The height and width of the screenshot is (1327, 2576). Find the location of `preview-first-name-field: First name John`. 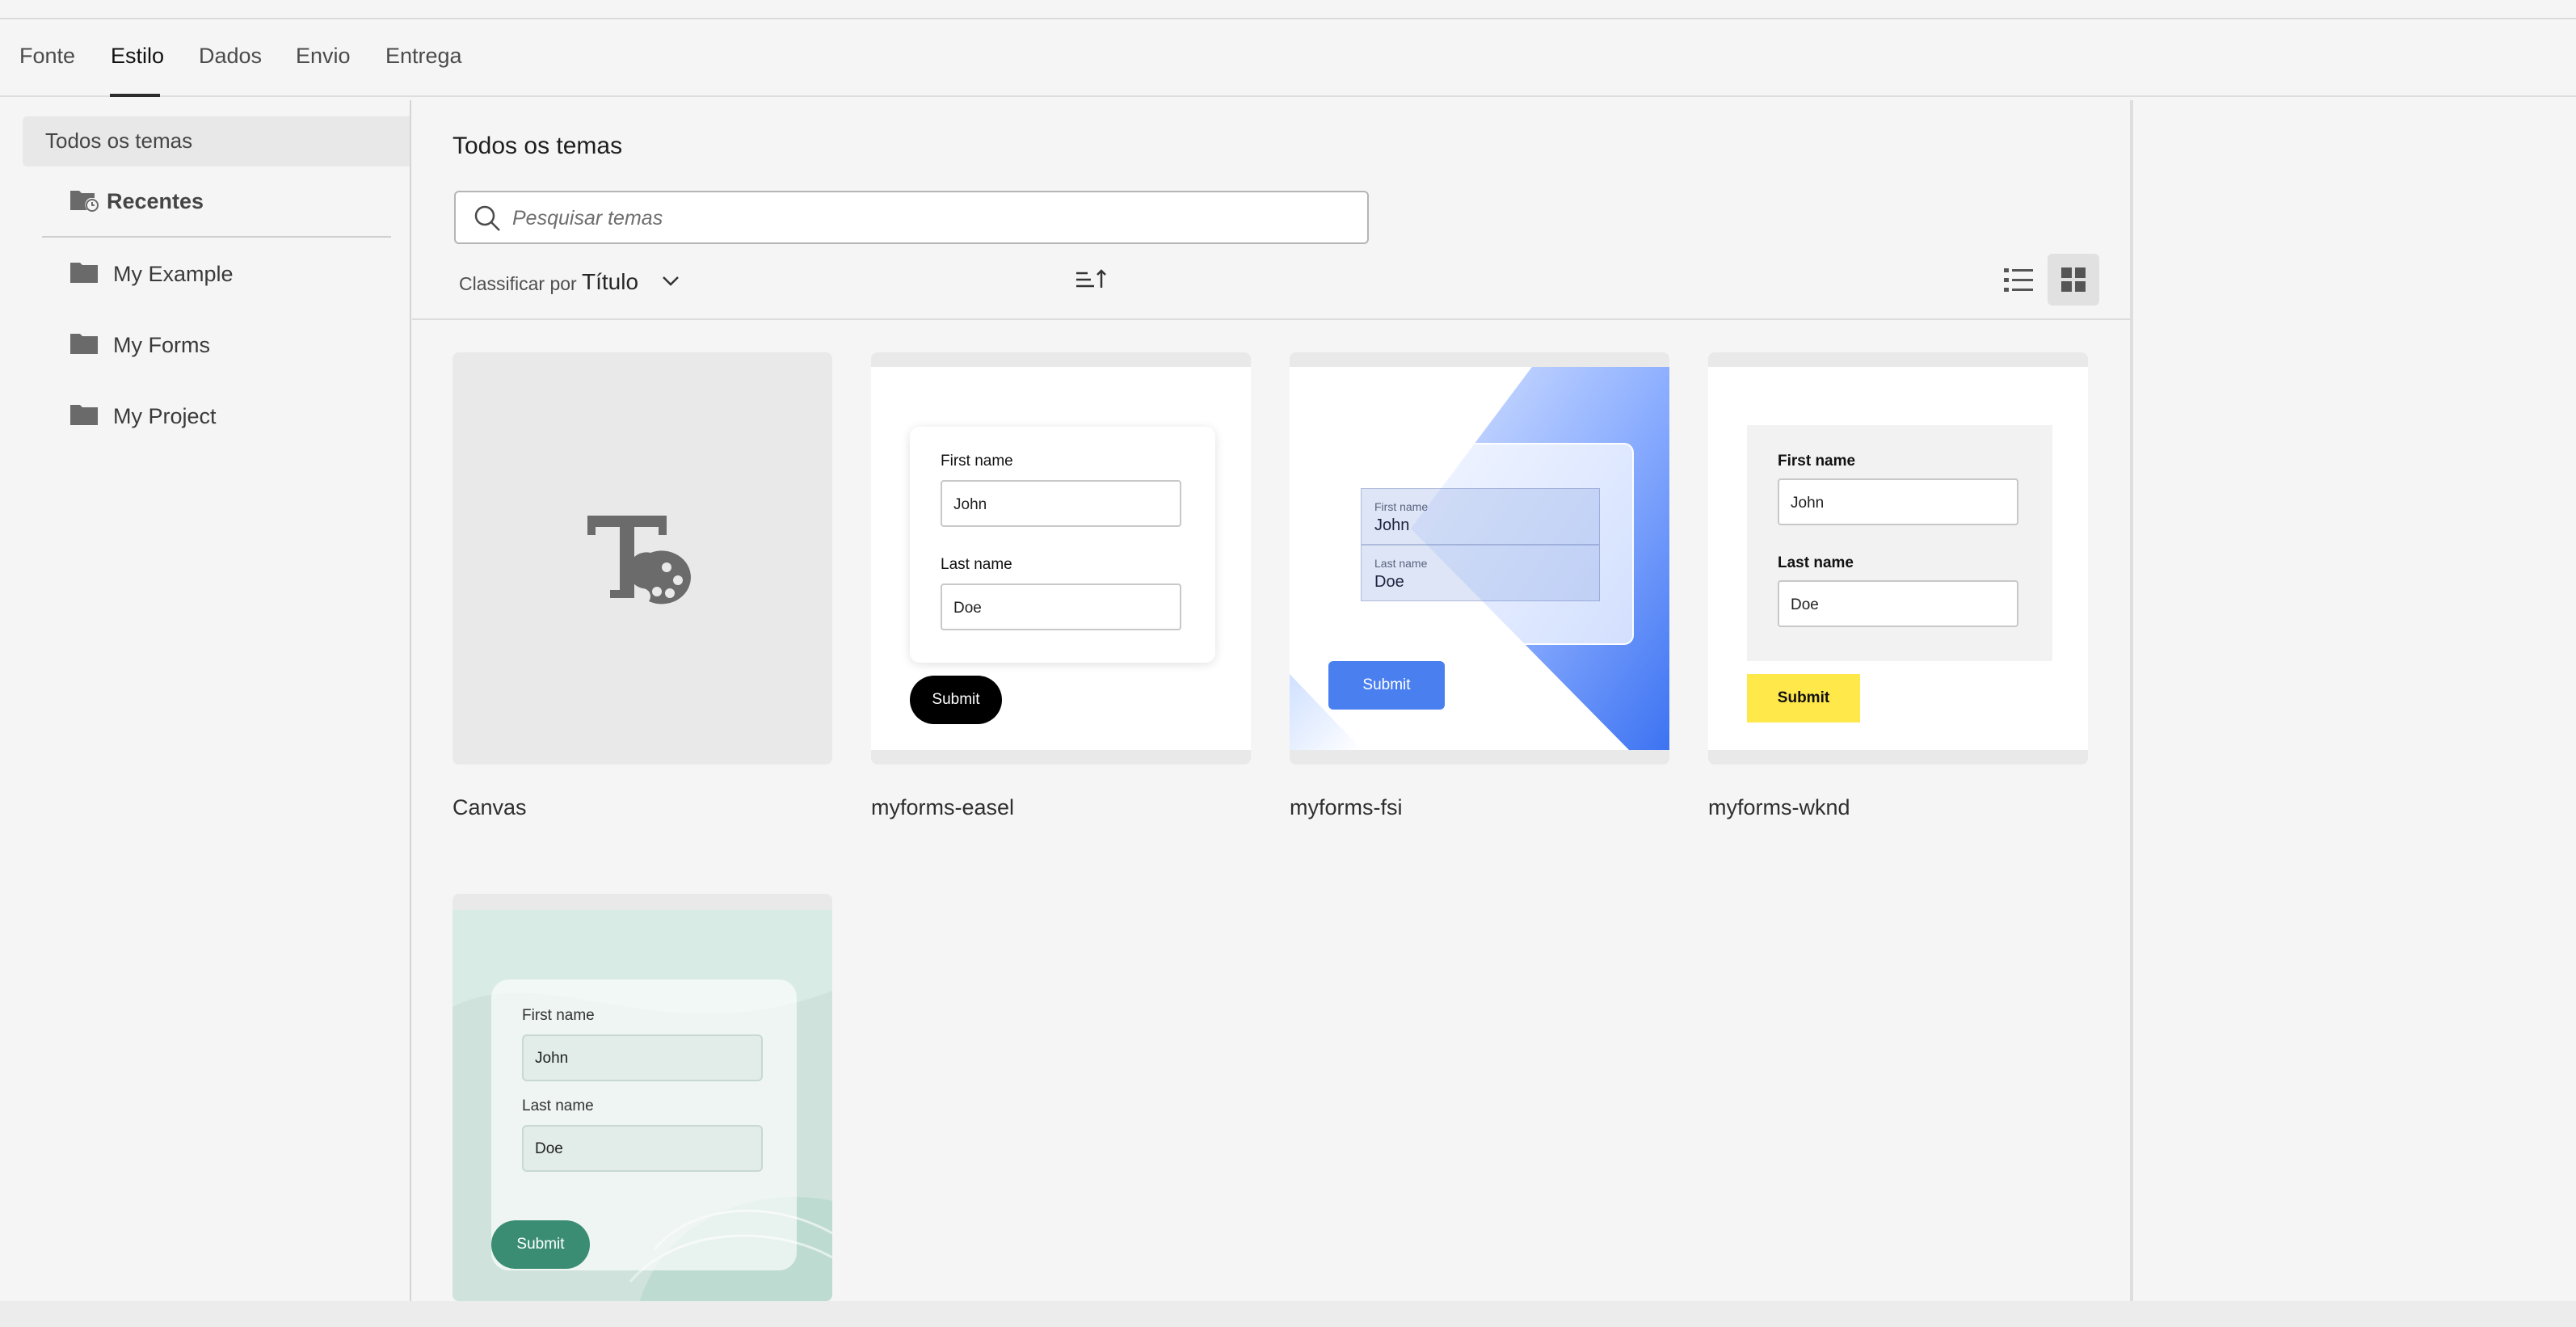

preview-first-name-field: First name John is located at coordinates (1480, 516).